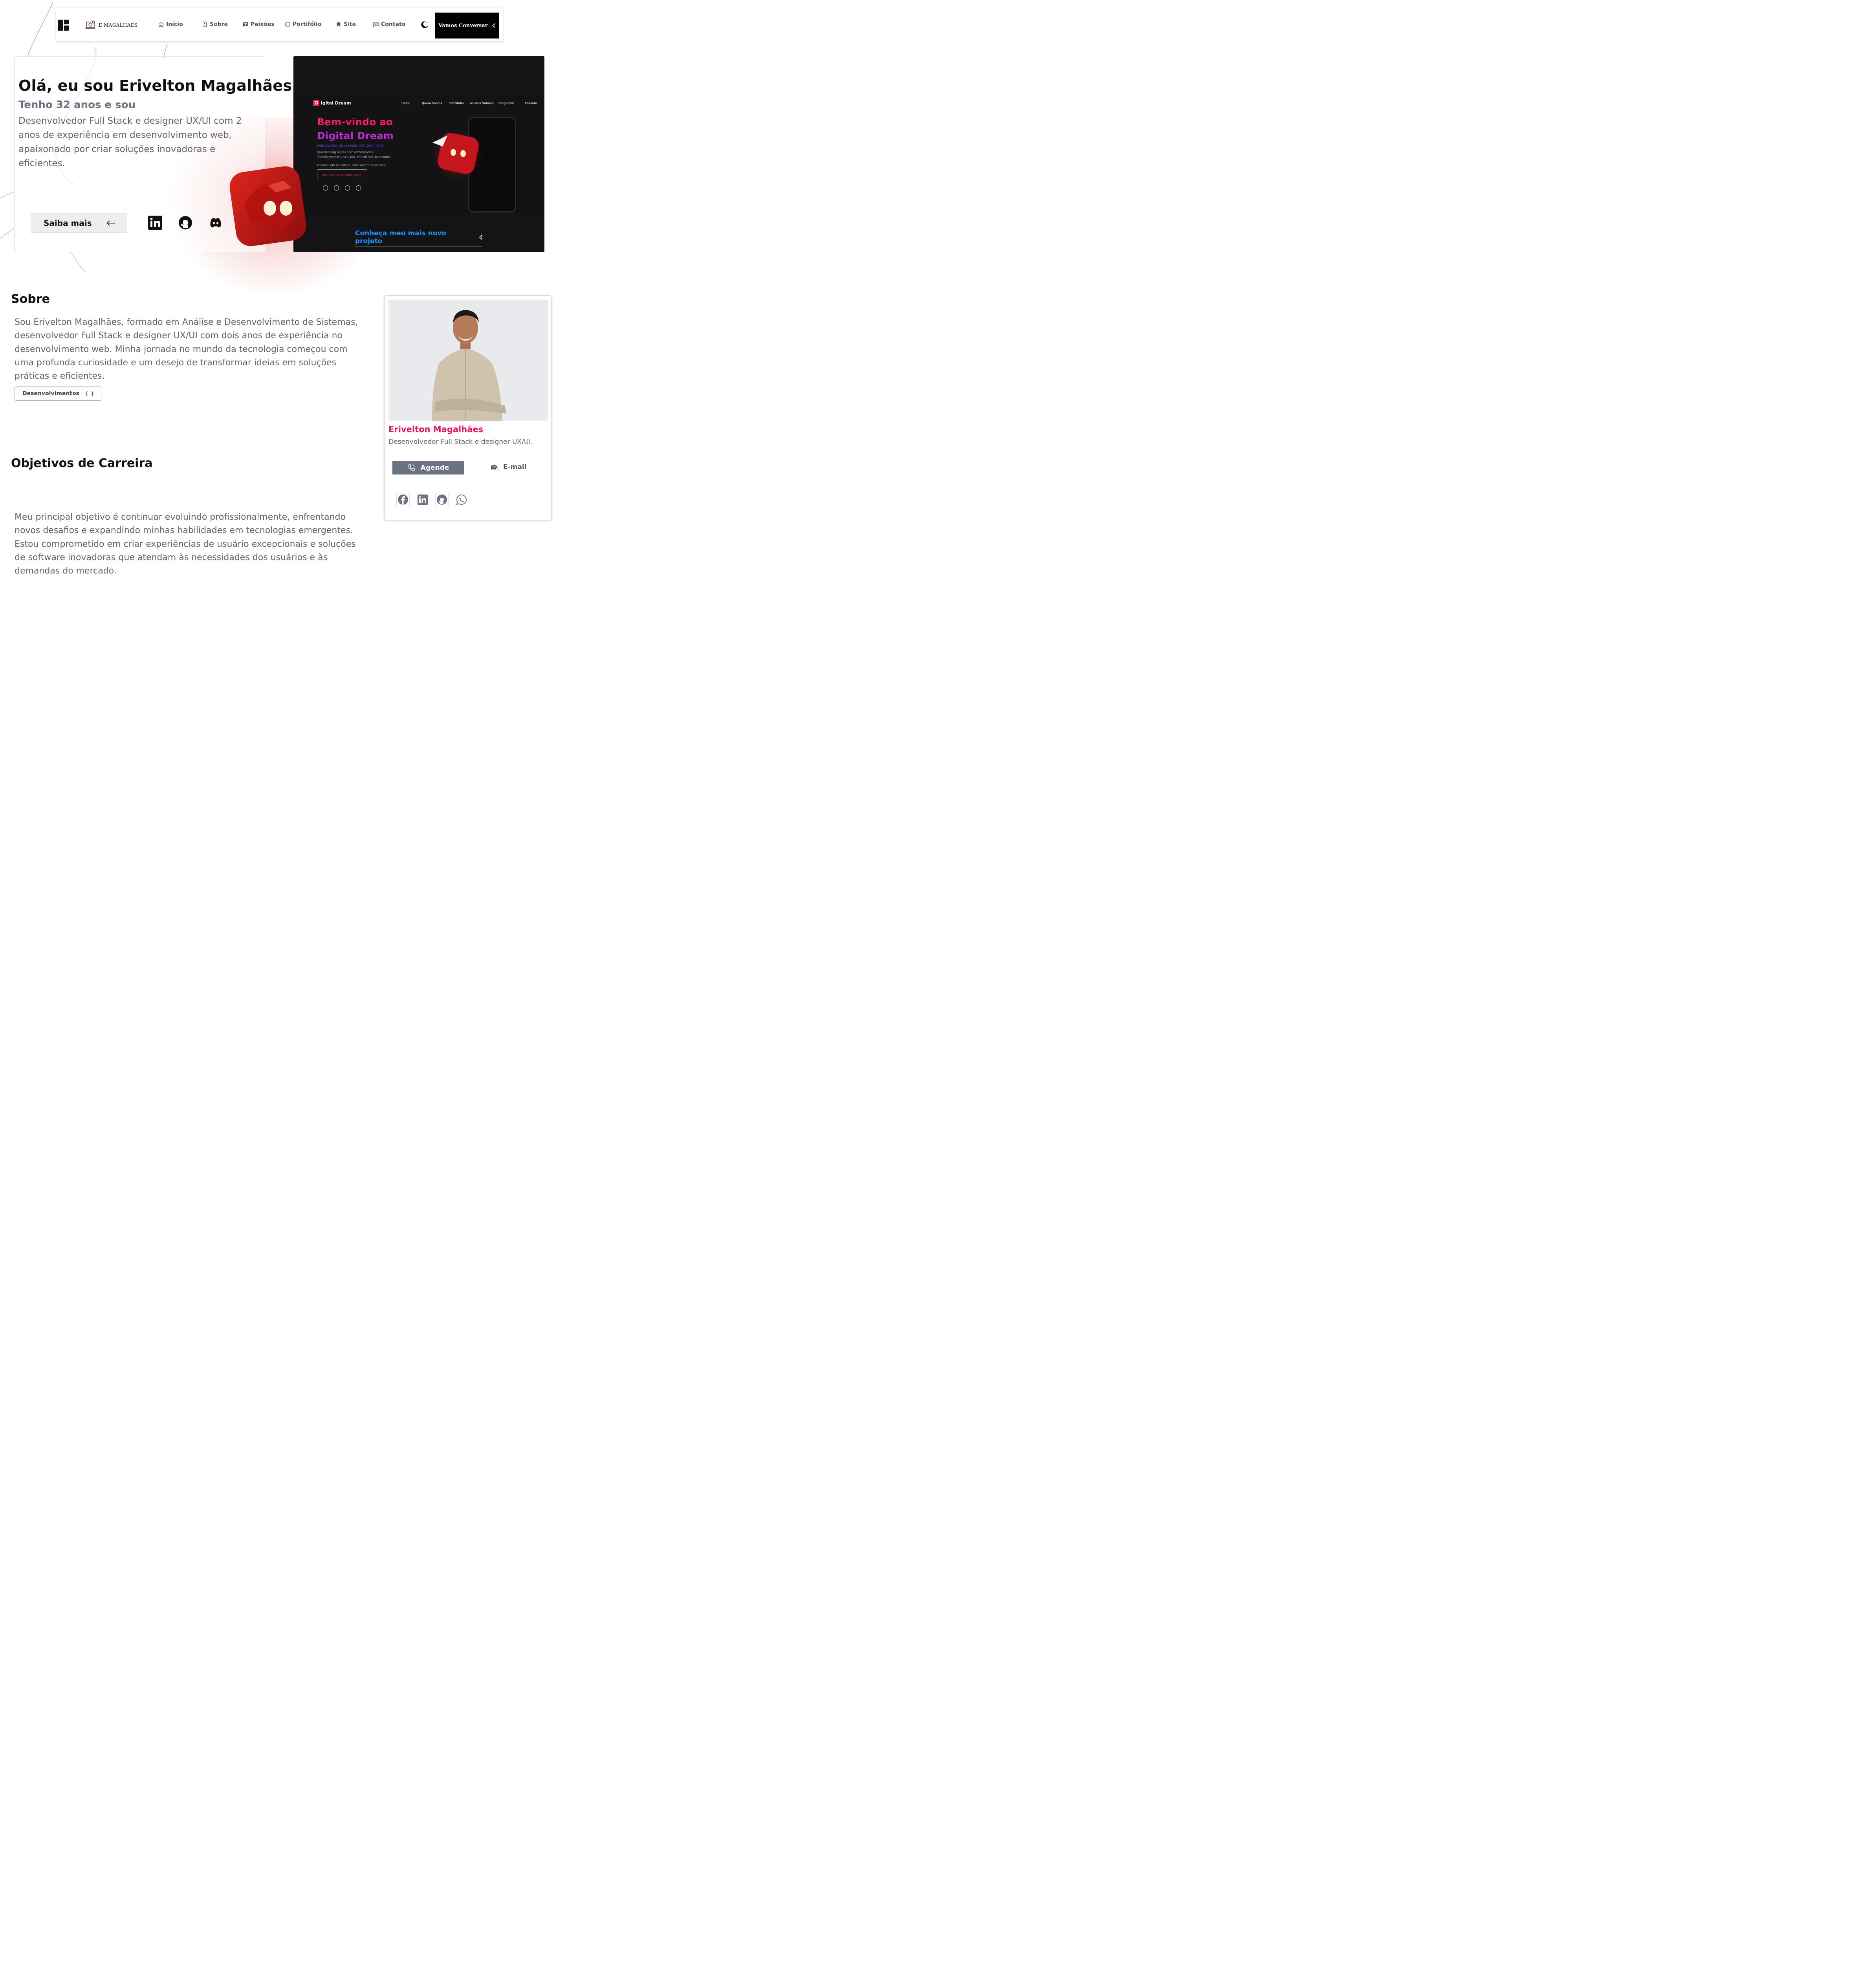  What do you see at coordinates (30, 299) in the screenshot?
I see `sobre-title: Sobre` at bounding box center [30, 299].